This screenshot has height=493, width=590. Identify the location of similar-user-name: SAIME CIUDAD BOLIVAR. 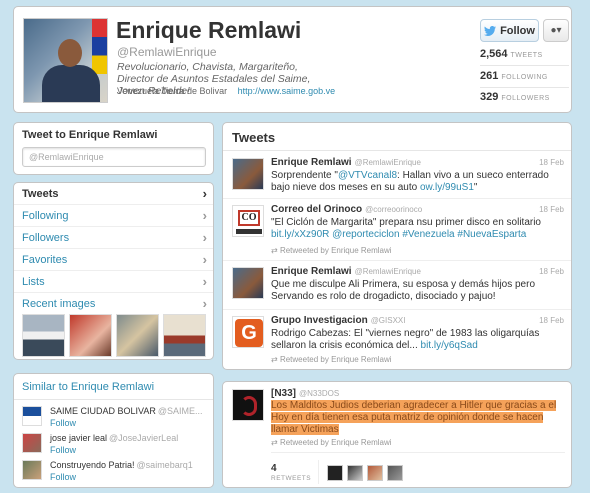
(103, 411).